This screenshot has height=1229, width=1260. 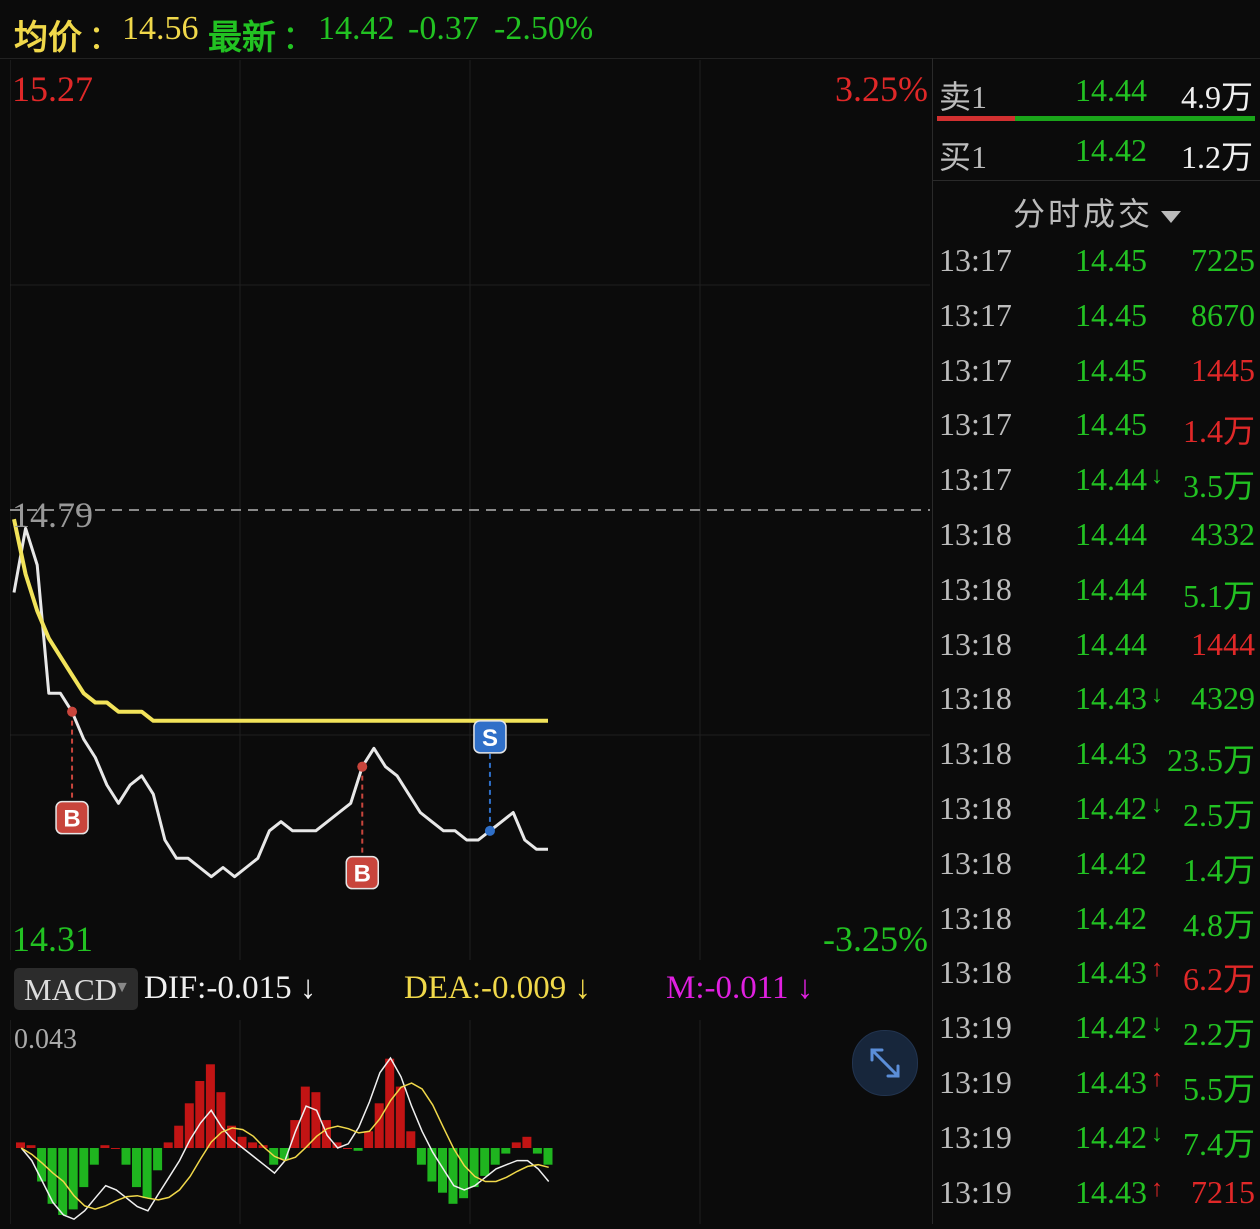 I want to click on ticks-header-dropdown: 分时成交, so click(x=1096, y=206).